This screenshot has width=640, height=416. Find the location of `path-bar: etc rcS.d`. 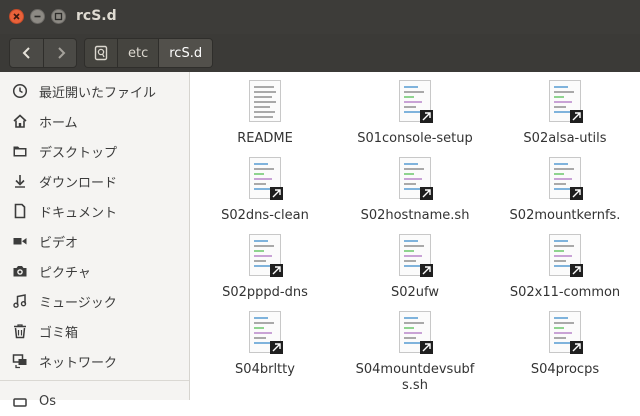

path-bar: etc rcS.d is located at coordinates (149, 53).